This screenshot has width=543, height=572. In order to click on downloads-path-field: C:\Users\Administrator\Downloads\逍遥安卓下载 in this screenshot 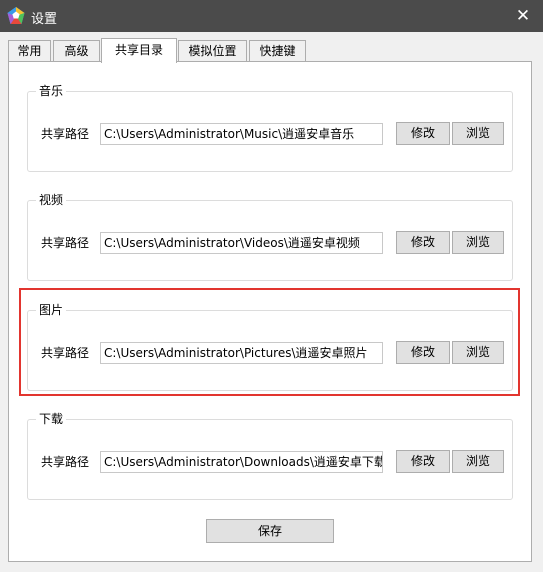, I will do `click(241, 462)`.